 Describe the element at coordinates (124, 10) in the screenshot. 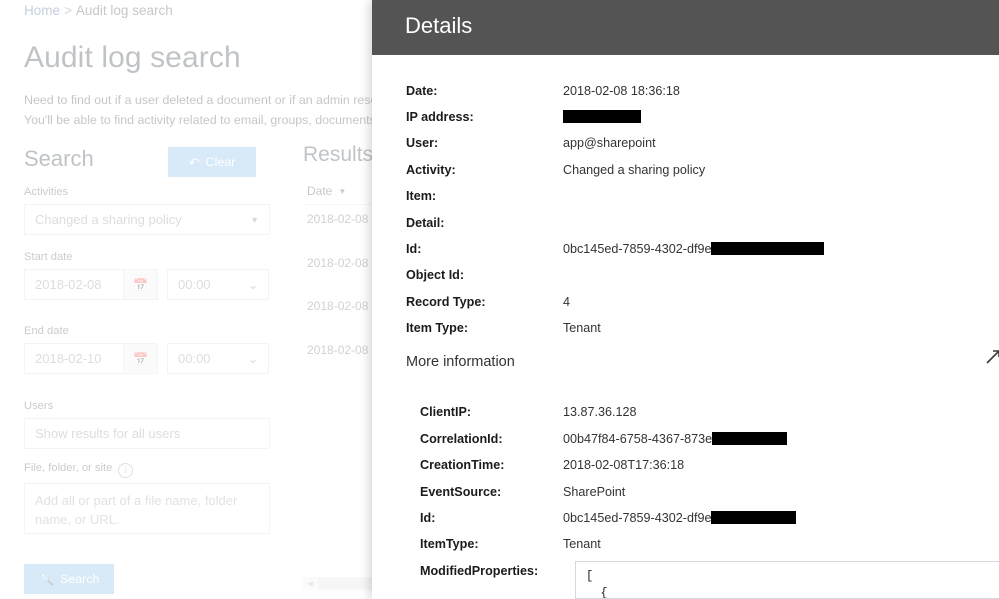

I see `breadcrumb-current: Audit log search` at that location.